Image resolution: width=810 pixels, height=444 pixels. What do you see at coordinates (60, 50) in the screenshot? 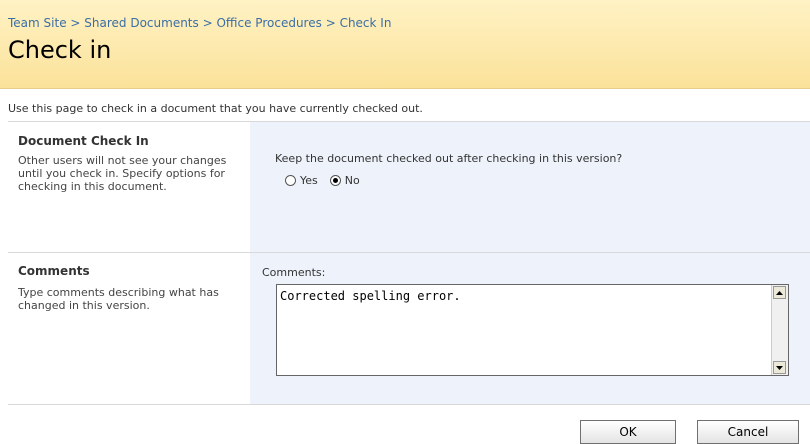
I see `page-title: Check in` at bounding box center [60, 50].